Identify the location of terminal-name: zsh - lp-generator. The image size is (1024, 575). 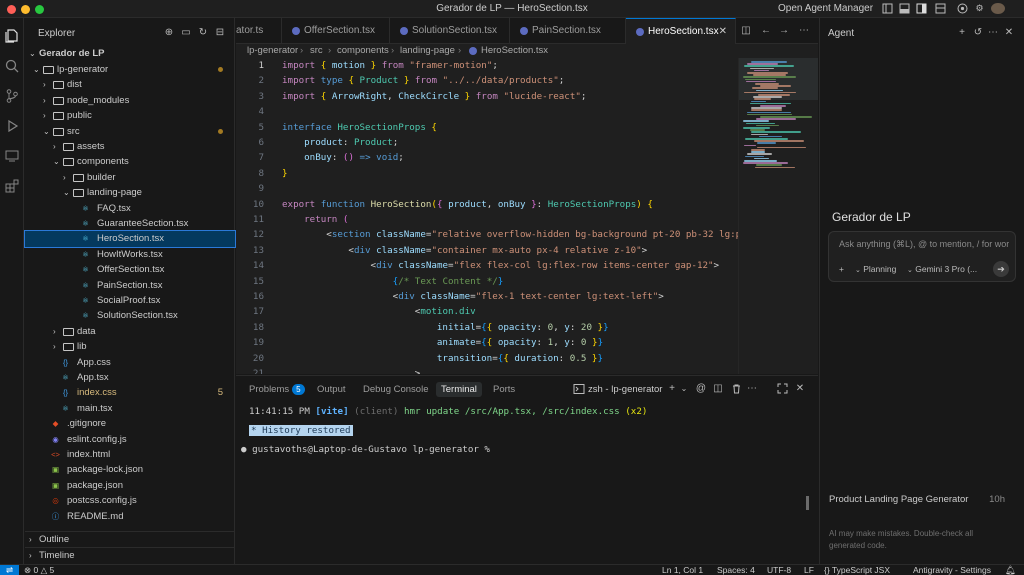
(625, 389).